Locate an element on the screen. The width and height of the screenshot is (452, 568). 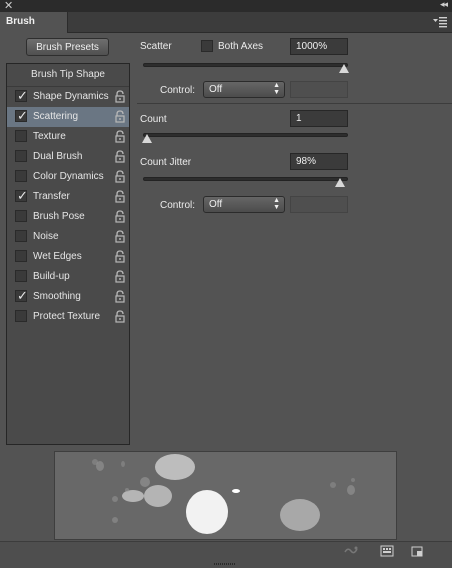
sidebar-item-smoothing: ✓ Smoothing is located at coordinates (68, 297).